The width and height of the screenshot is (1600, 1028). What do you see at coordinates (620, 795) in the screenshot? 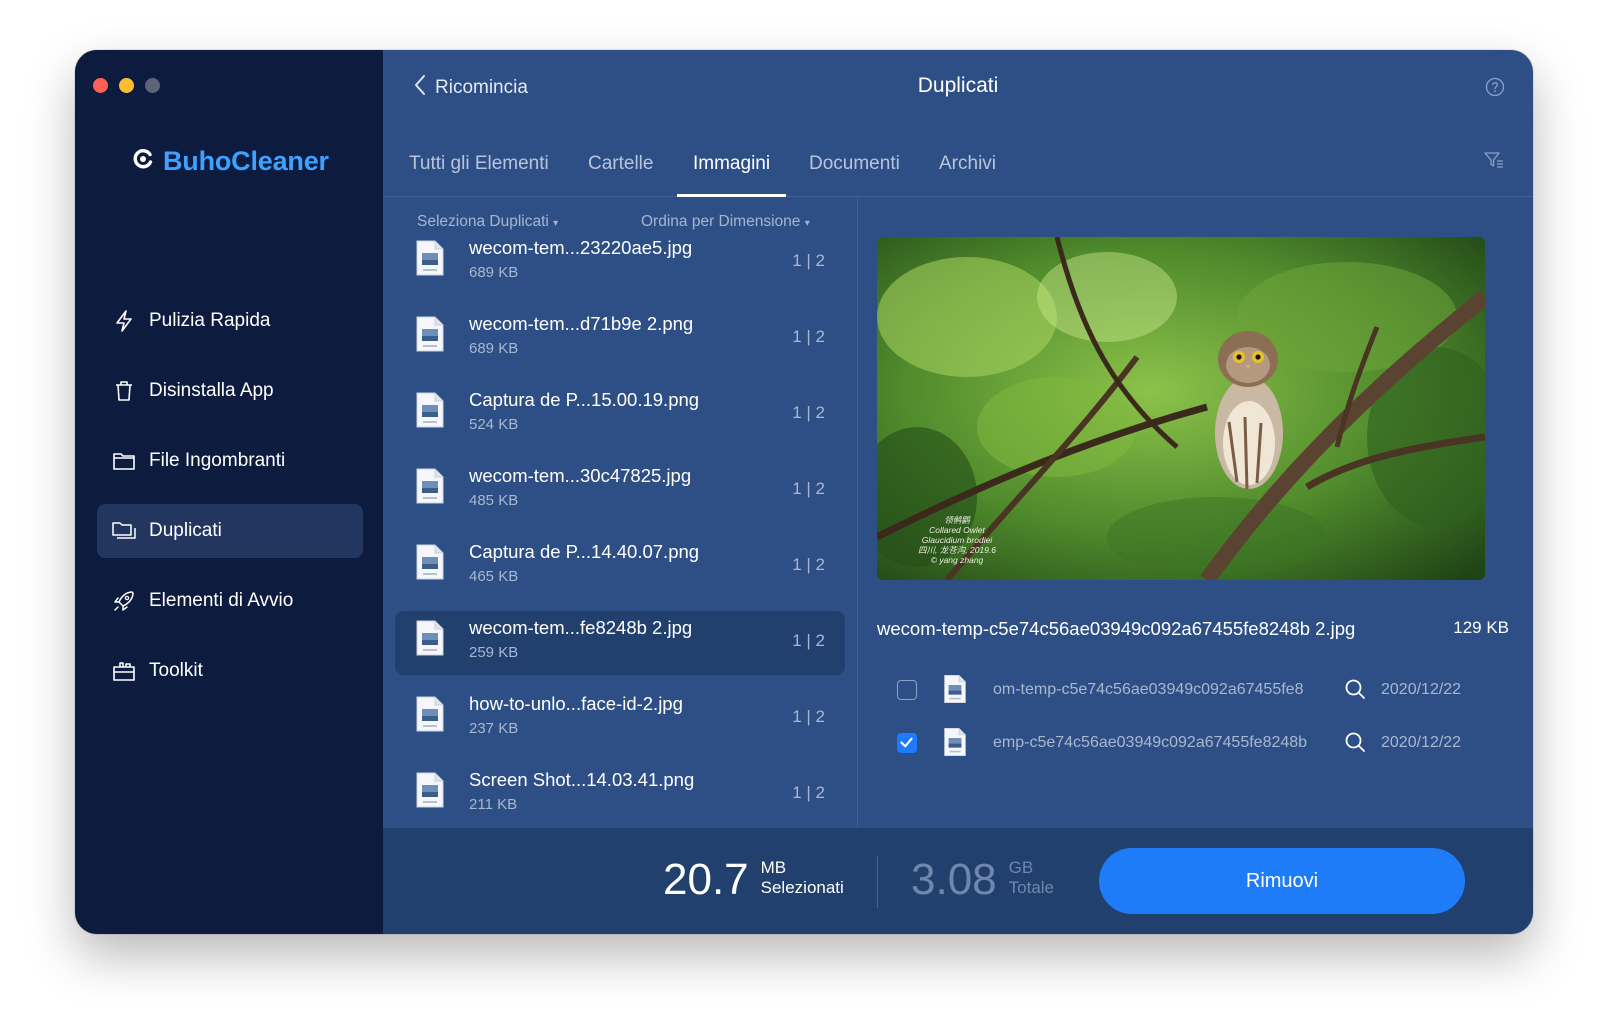
I see `list-item: Screen Shot...14.03.41.png 211 KB 1 | 2` at bounding box center [620, 795].